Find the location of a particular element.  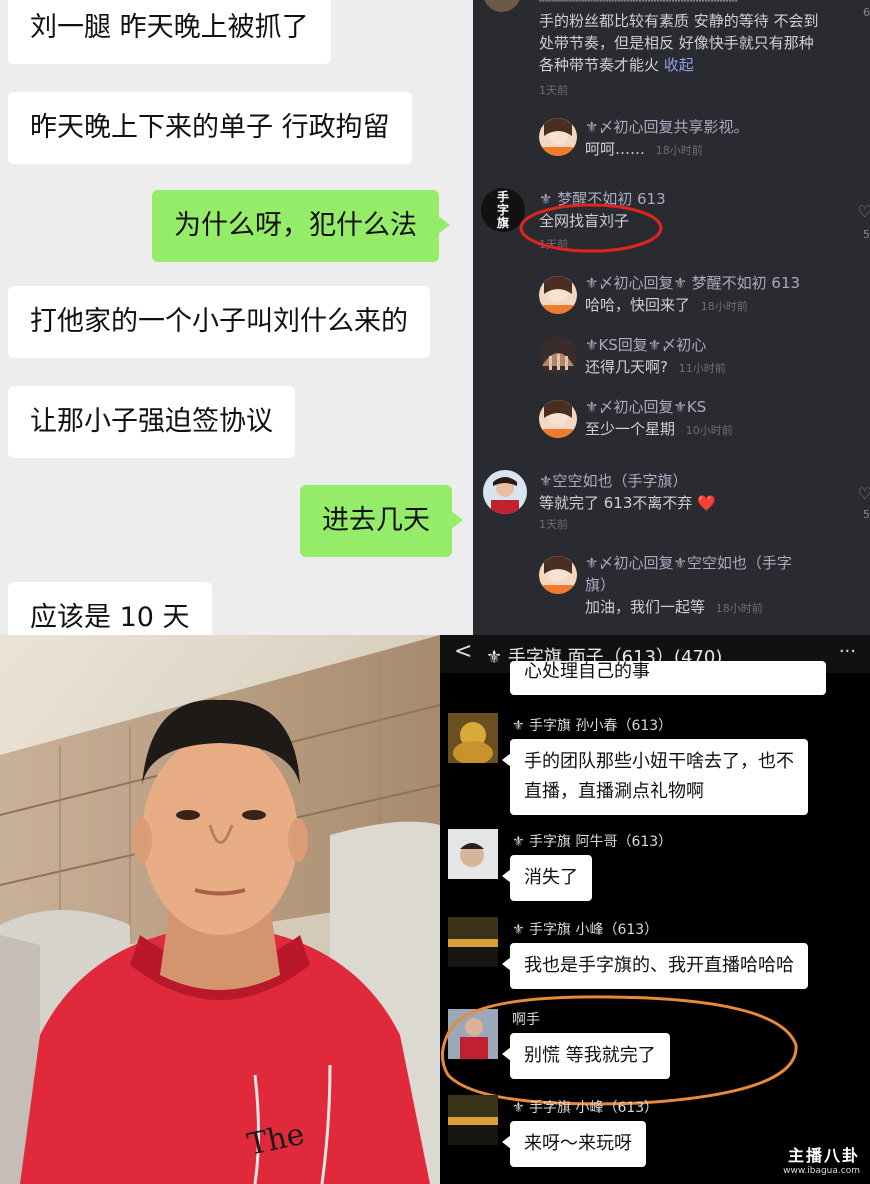

comment-text: 手的粉丝都比较有素质 安静的等待 不会到 is located at coordinates (679, 21).